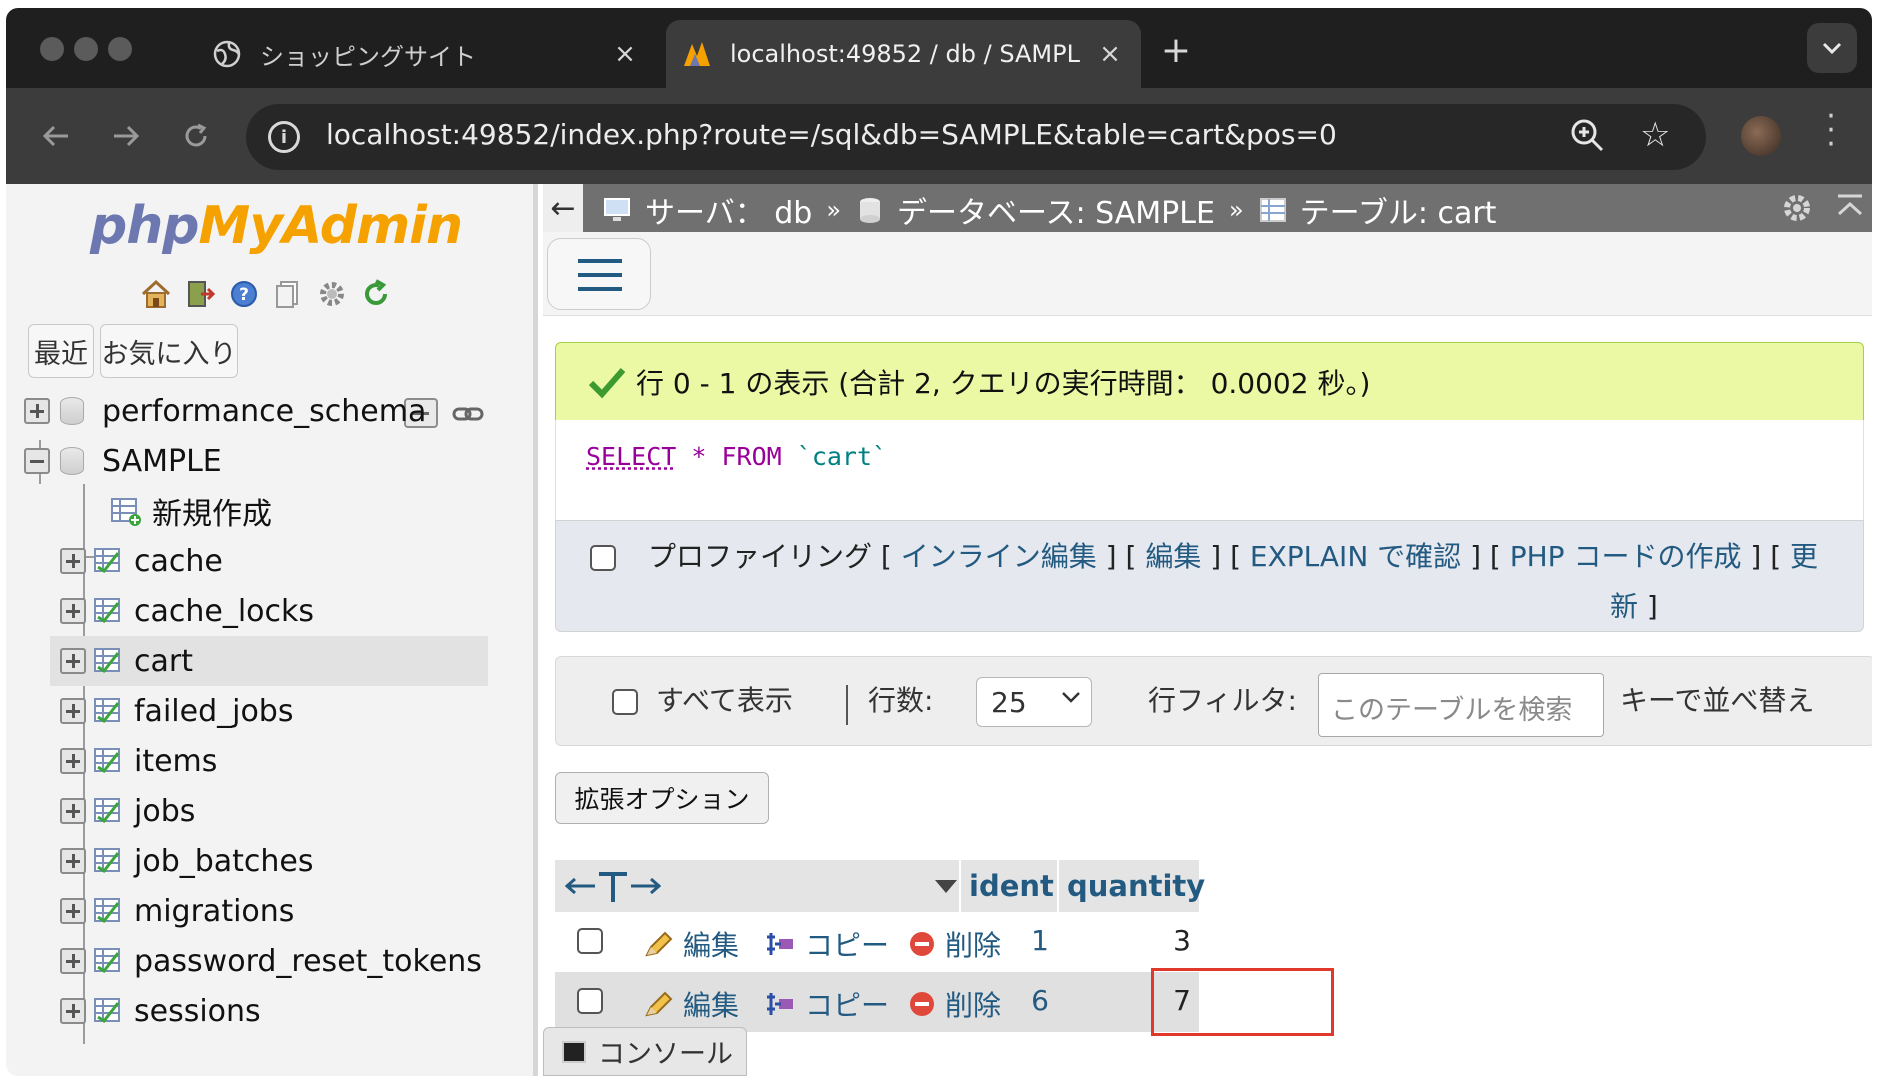 The image size is (1878, 1082). Describe the element at coordinates (376, 294) in the screenshot. I see `reload-navigation-icon` at that location.